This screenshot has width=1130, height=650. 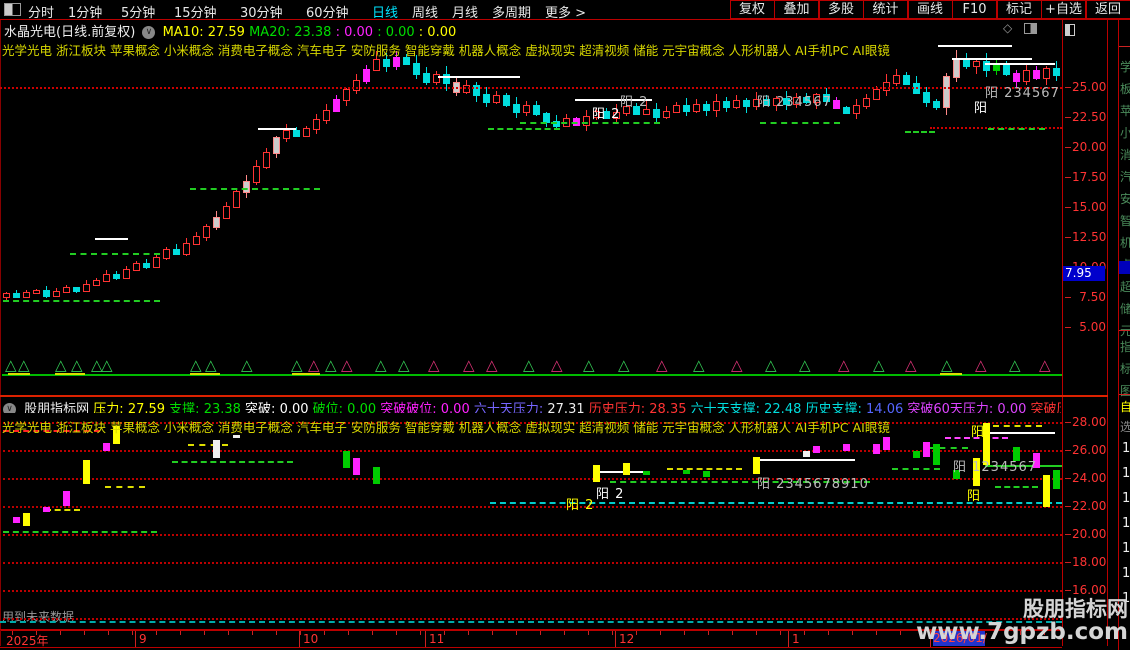 I want to click on toolbar-button-F10: F10, so click(x=974, y=9).